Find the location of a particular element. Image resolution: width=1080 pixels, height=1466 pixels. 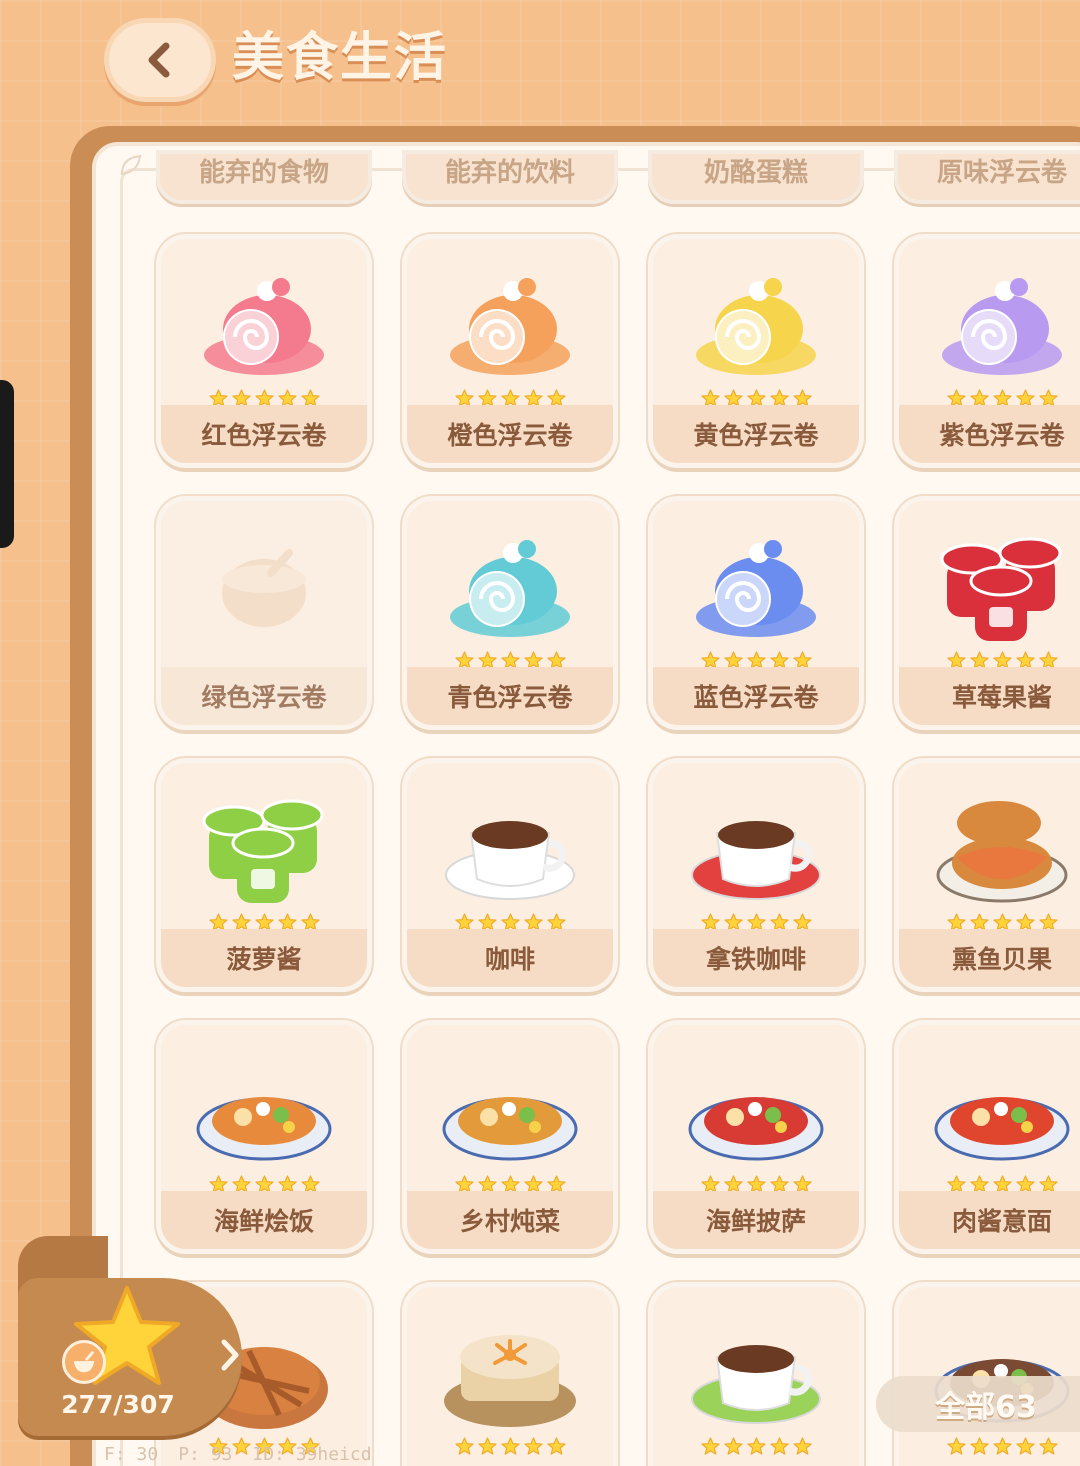

food-card: 蓝色浮云卷 is located at coordinates (756, 613).